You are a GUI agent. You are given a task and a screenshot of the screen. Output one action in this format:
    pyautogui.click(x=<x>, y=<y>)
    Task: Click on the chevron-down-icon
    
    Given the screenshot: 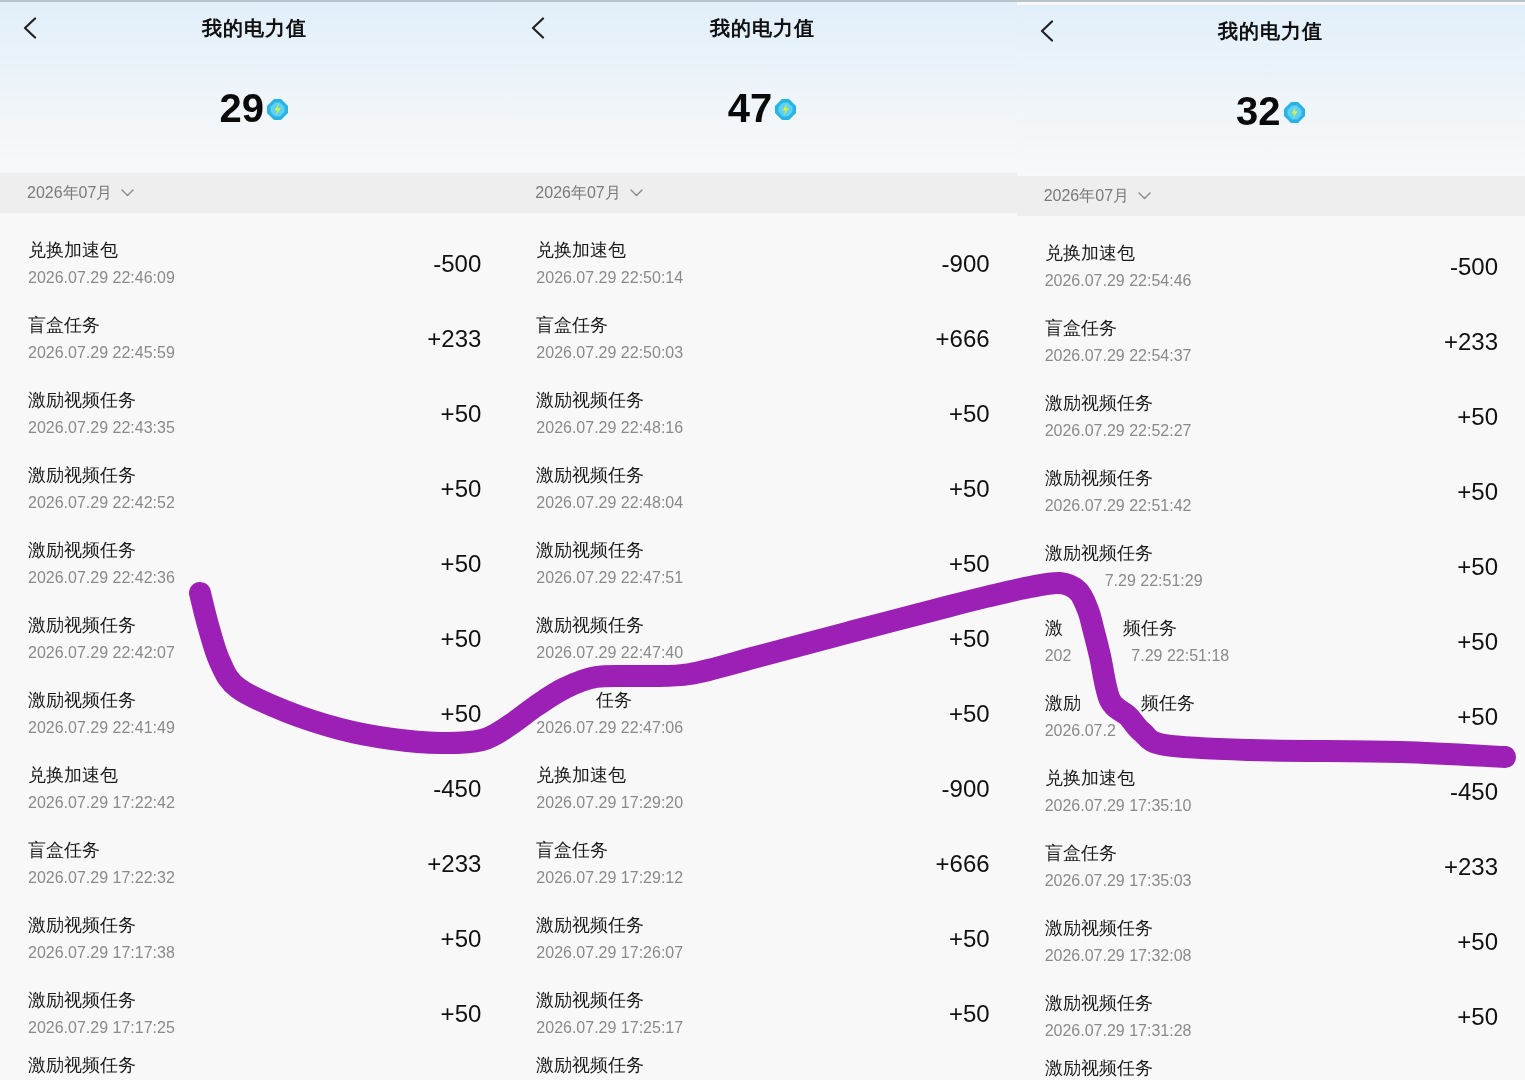 What is the action you would take?
    pyautogui.click(x=128, y=193)
    